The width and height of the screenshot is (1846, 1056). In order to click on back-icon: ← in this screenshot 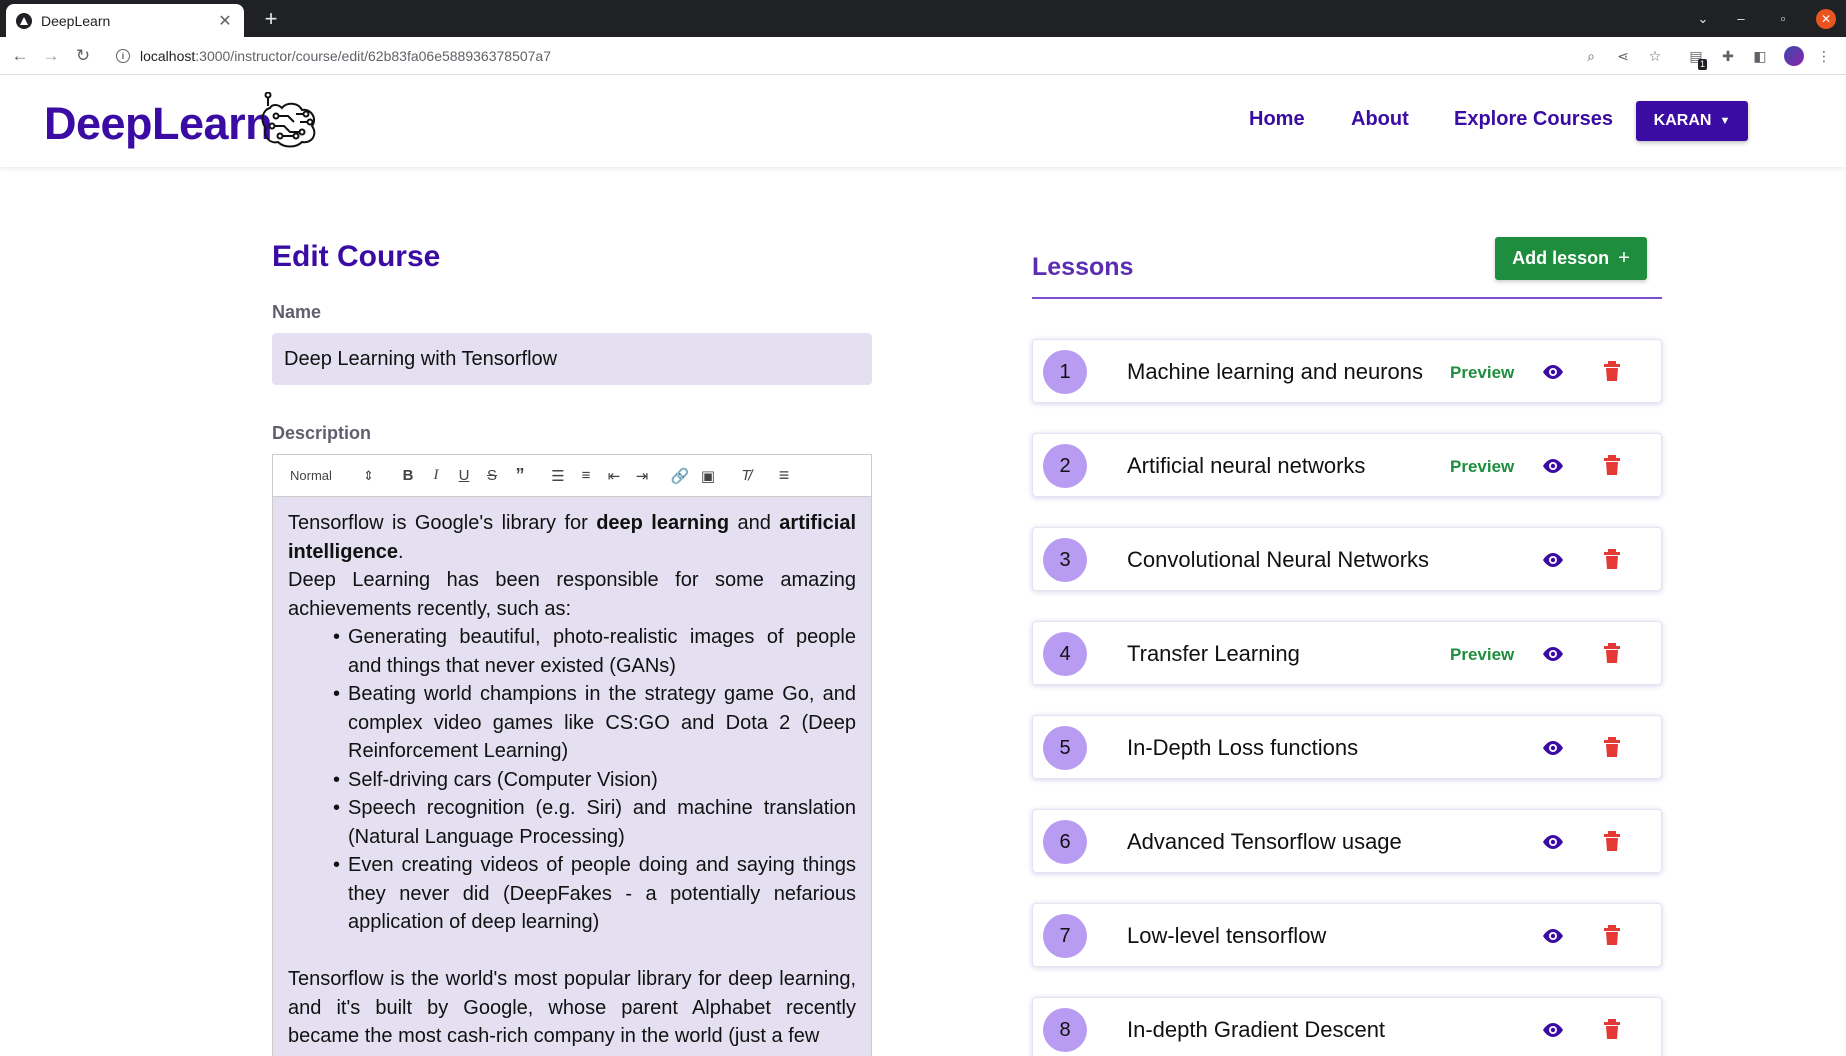, I will do `click(20, 56)`.